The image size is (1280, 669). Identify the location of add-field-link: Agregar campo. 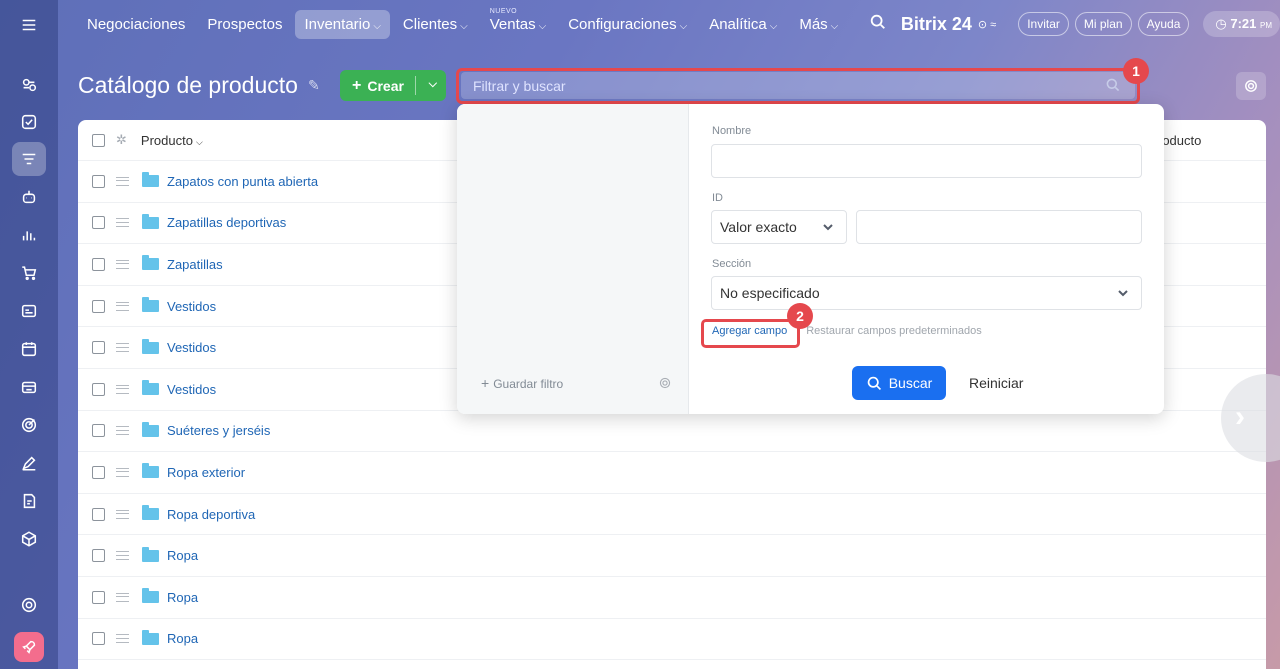
(749, 331).